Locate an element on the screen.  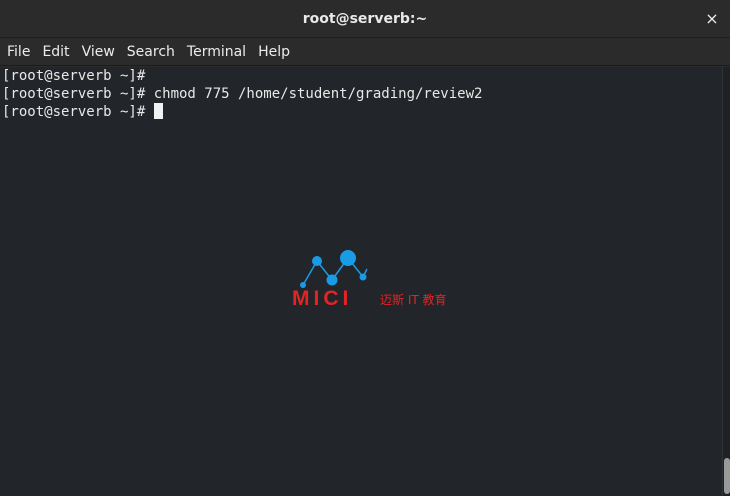
logo-subtitle-text: 迈斯 IT 教育 is located at coordinates (413, 299).